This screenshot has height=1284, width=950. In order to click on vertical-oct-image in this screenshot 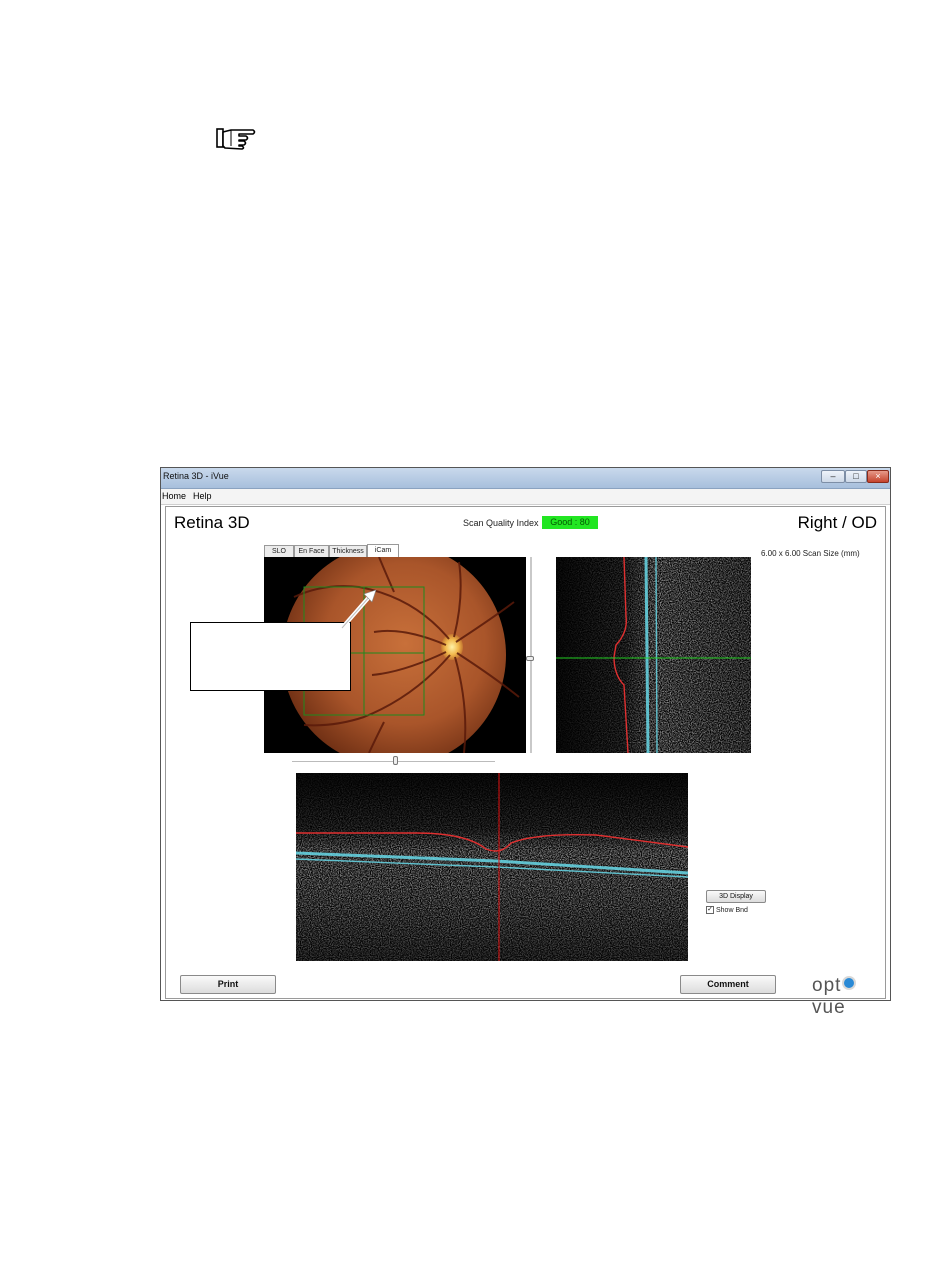, I will do `click(653, 655)`.